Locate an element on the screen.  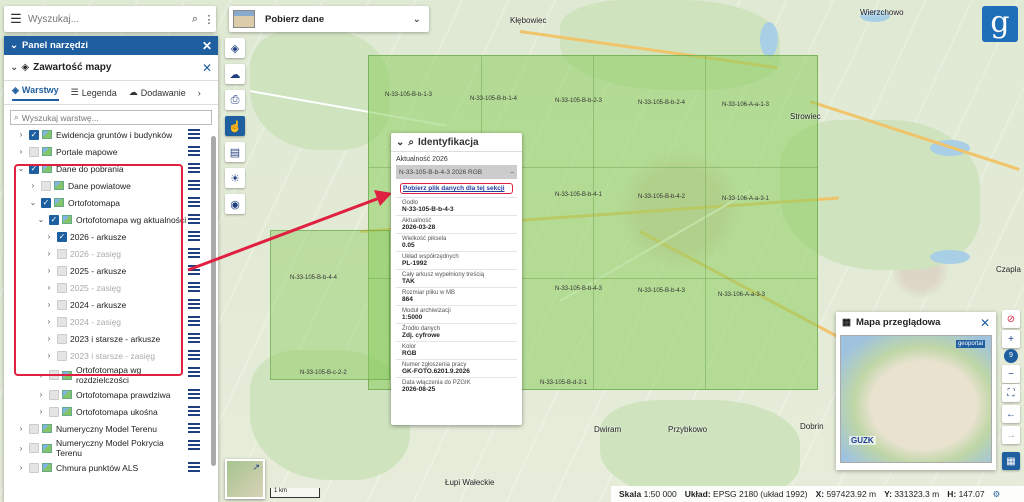
overview-header: ▦ Mapa przeglądowa ✕ is located at coordinates (916, 322).